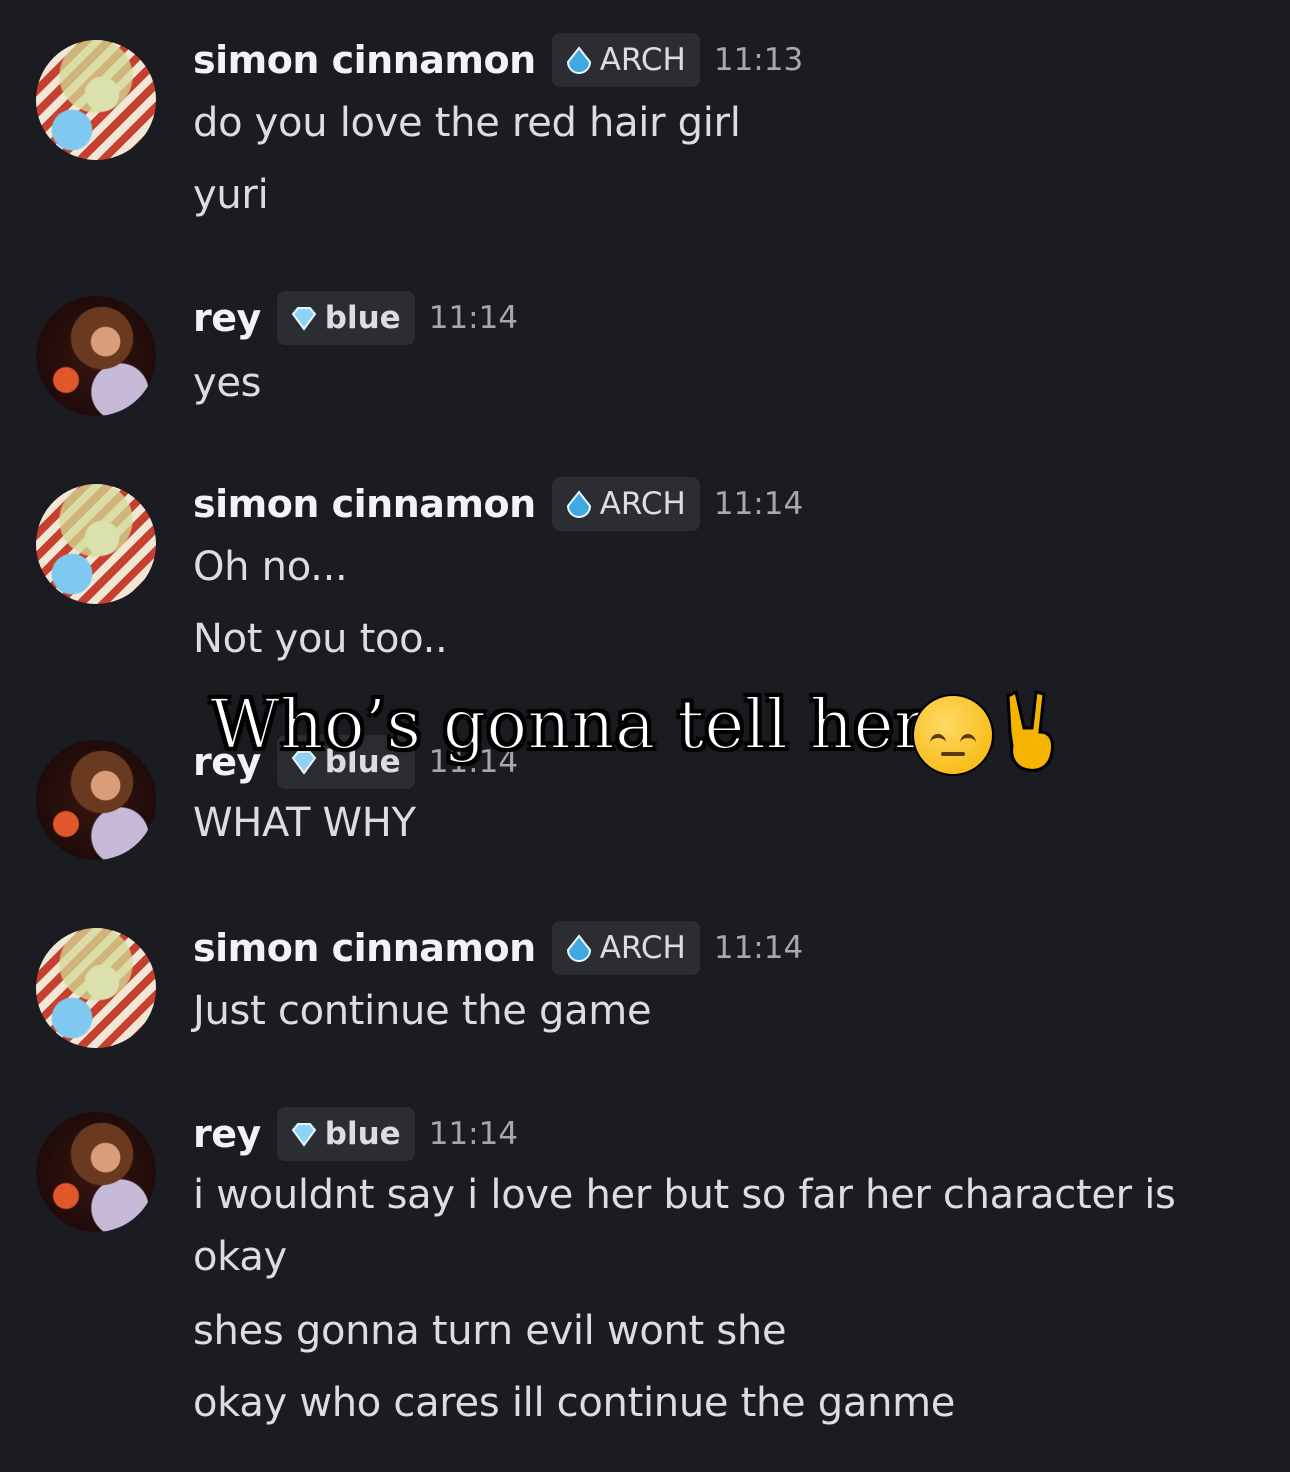 The width and height of the screenshot is (1290, 1472). I want to click on overlay-caption: Who’s gonna tell her, so click(568, 725).